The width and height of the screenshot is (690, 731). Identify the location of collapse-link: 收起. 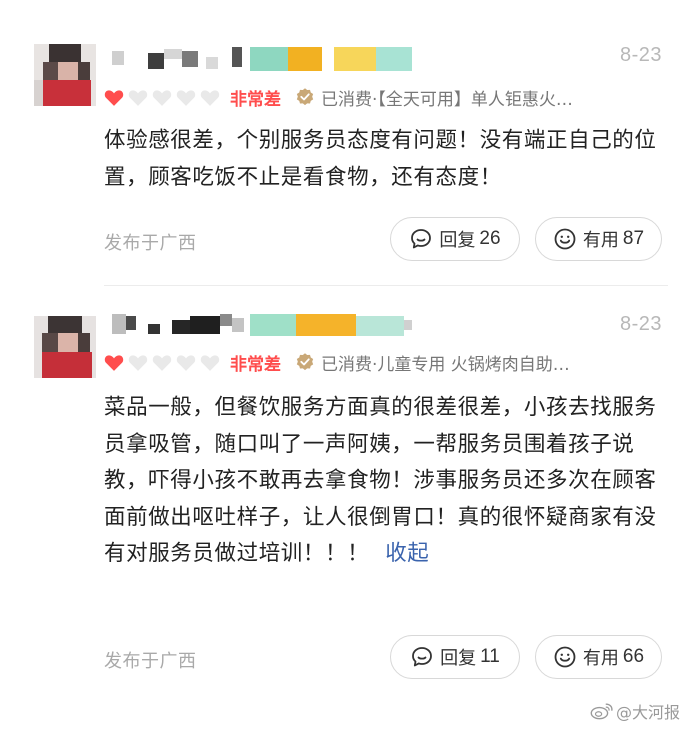
(407, 553).